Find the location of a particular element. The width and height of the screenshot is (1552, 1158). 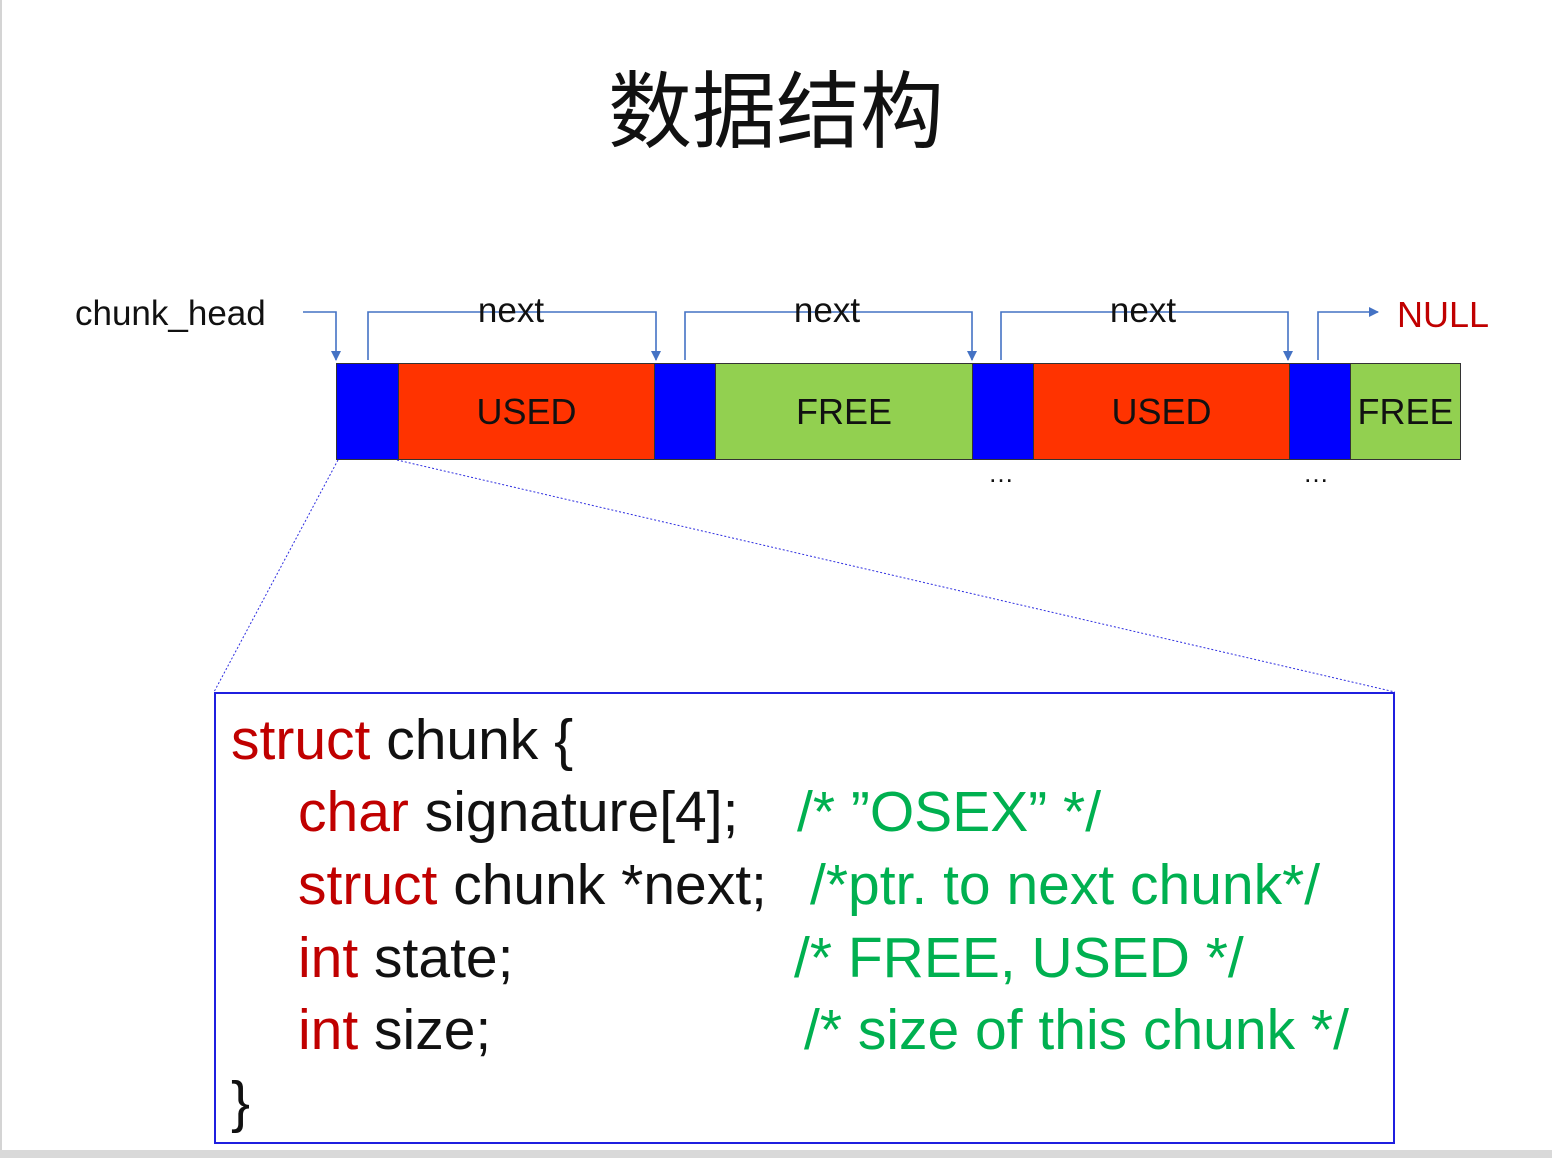

code-comment-signature: /* ”OSEX” */ is located at coordinates (949, 812).